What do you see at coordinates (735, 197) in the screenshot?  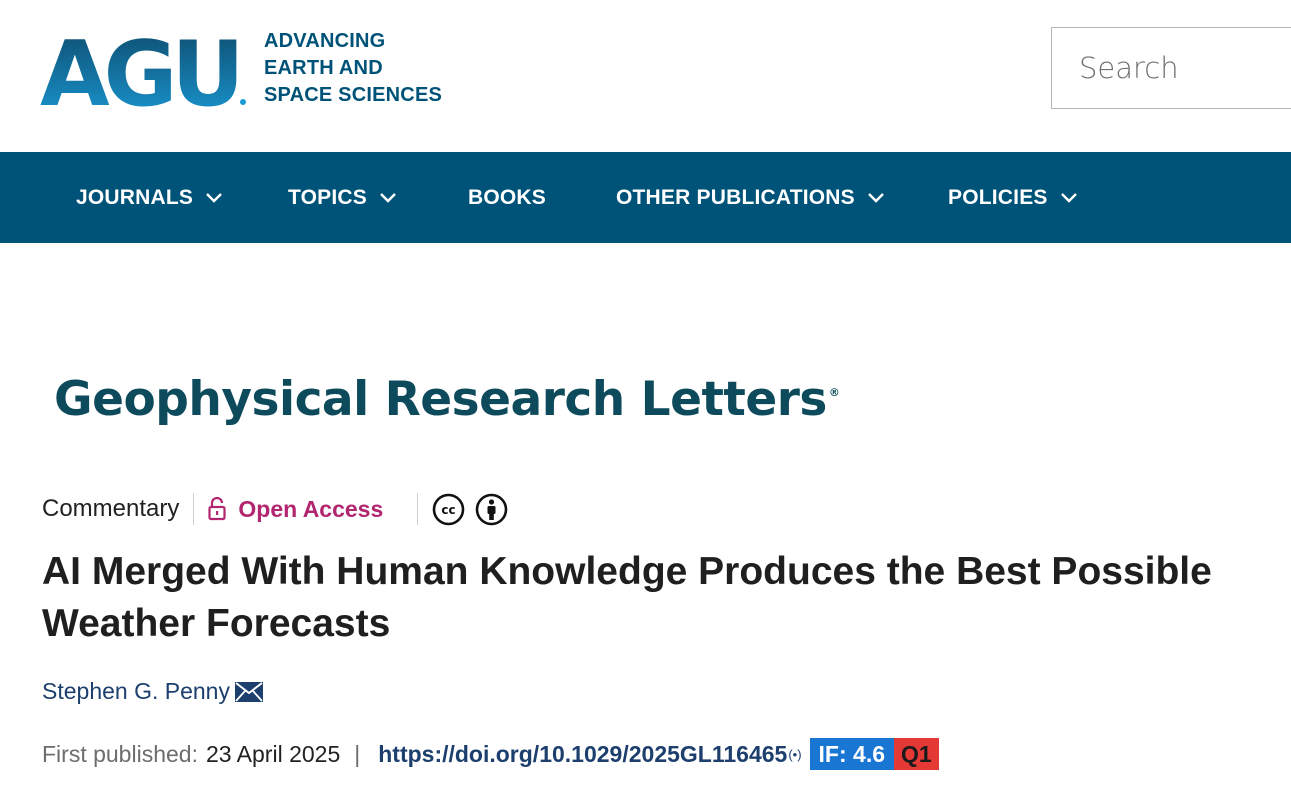 I see `nav-item-label: OTHER PUBLICATIONS` at bounding box center [735, 197].